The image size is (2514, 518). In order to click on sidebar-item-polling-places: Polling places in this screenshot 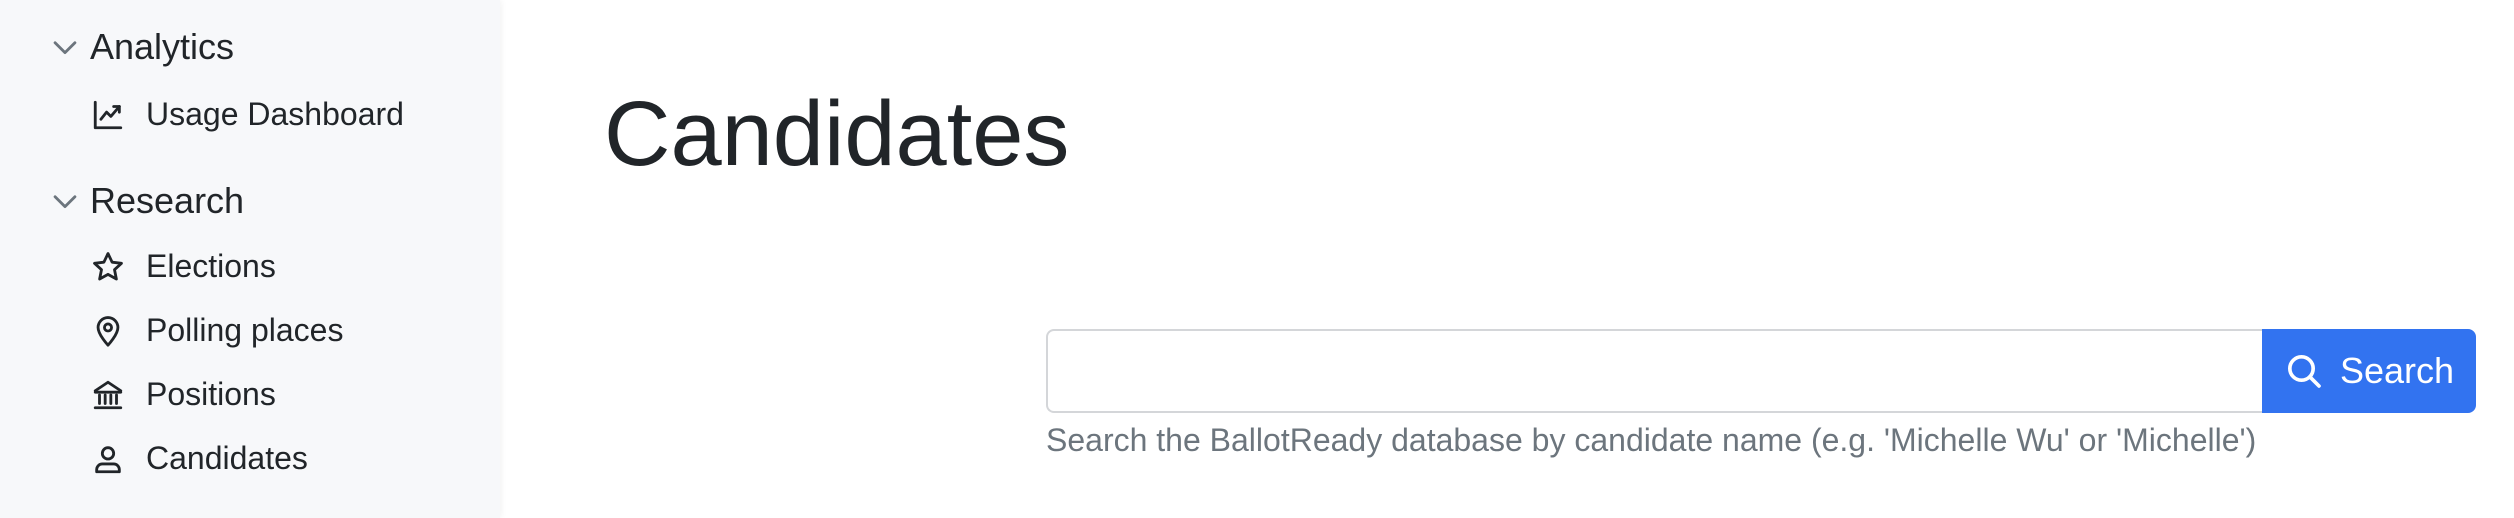, I will do `click(216, 330)`.